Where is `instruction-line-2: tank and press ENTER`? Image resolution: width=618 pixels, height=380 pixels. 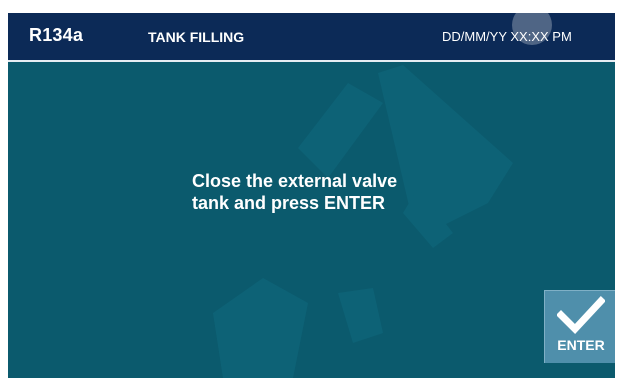
instruction-line-2: tank and press ENTER is located at coordinates (289, 203).